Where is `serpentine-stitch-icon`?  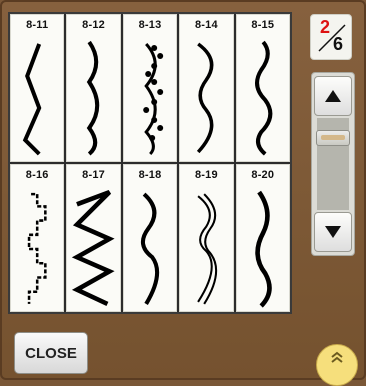 serpentine-stitch-icon is located at coordinates (263, 249).